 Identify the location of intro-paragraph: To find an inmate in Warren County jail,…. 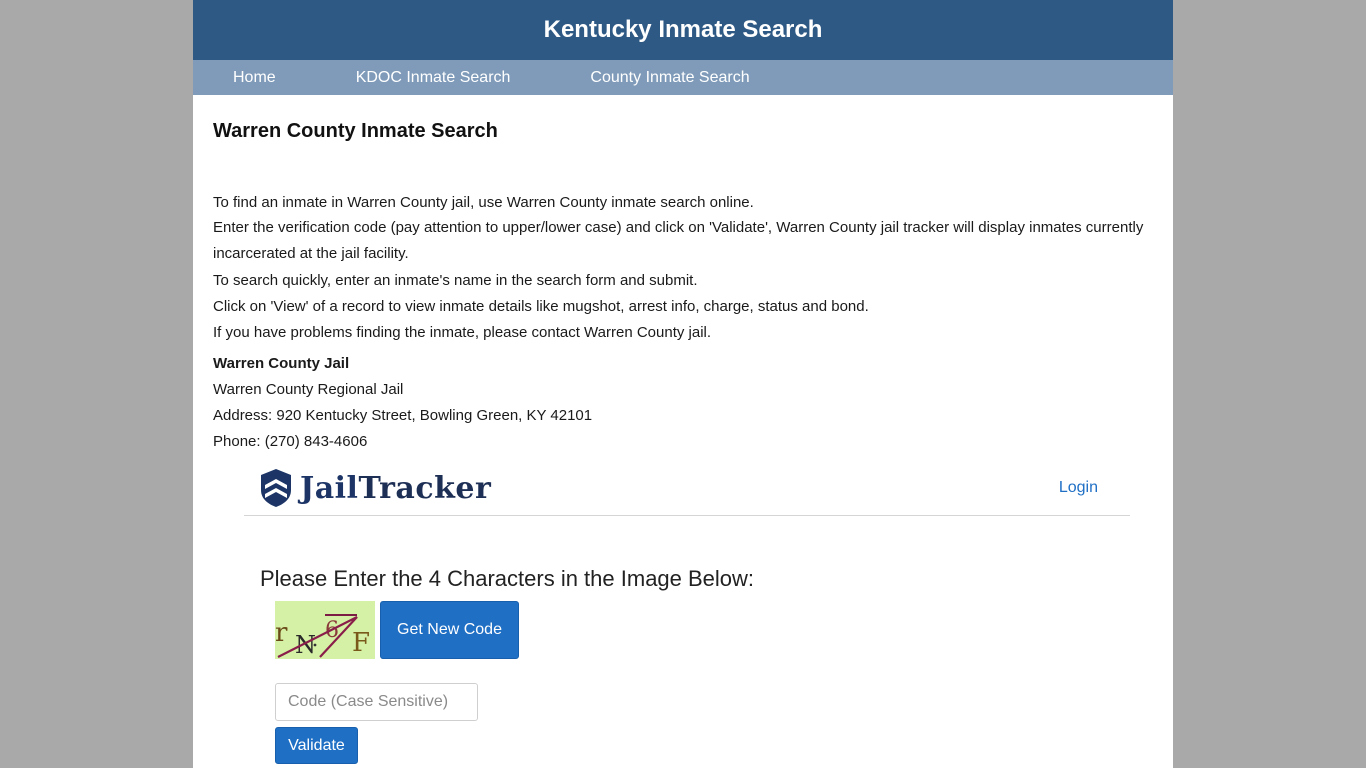
(483, 202).